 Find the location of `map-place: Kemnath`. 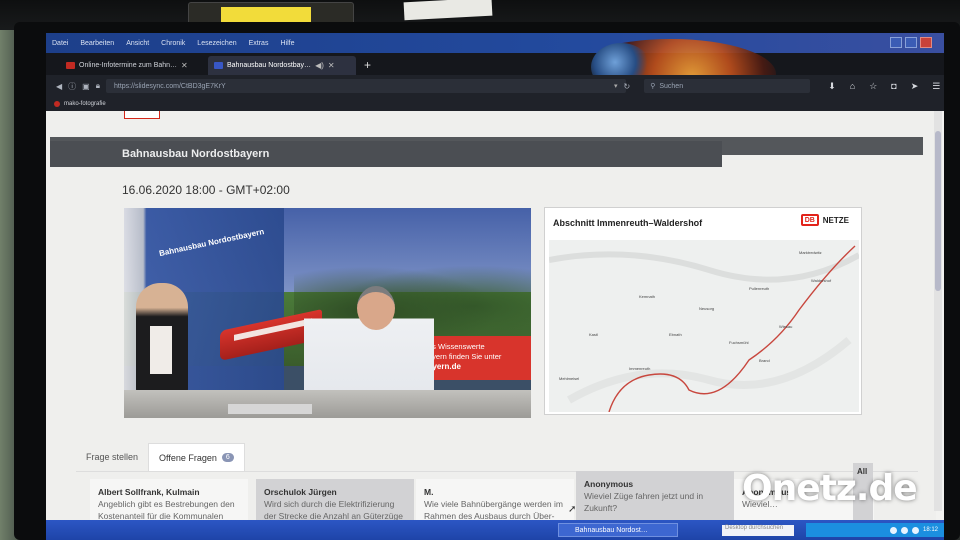

map-place: Kemnath is located at coordinates (647, 296).